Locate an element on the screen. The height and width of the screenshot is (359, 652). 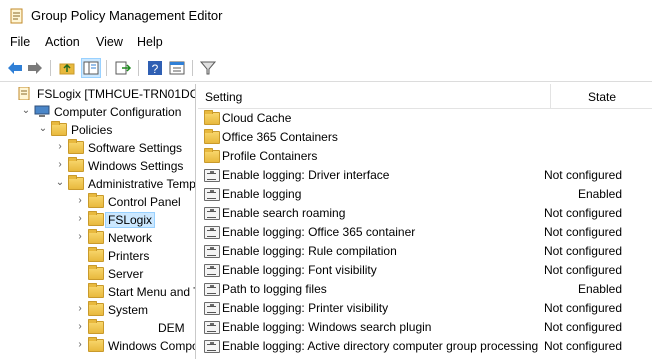
list-folder-row: Profile Containers is located at coordinates (425, 156).